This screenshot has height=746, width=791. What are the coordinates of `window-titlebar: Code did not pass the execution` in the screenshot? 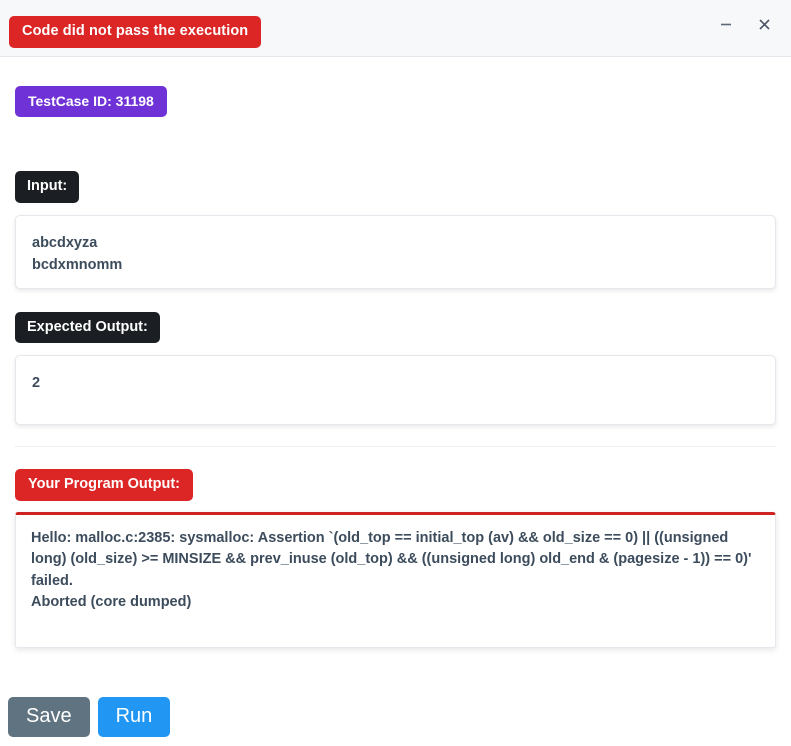 It's located at (395, 28).